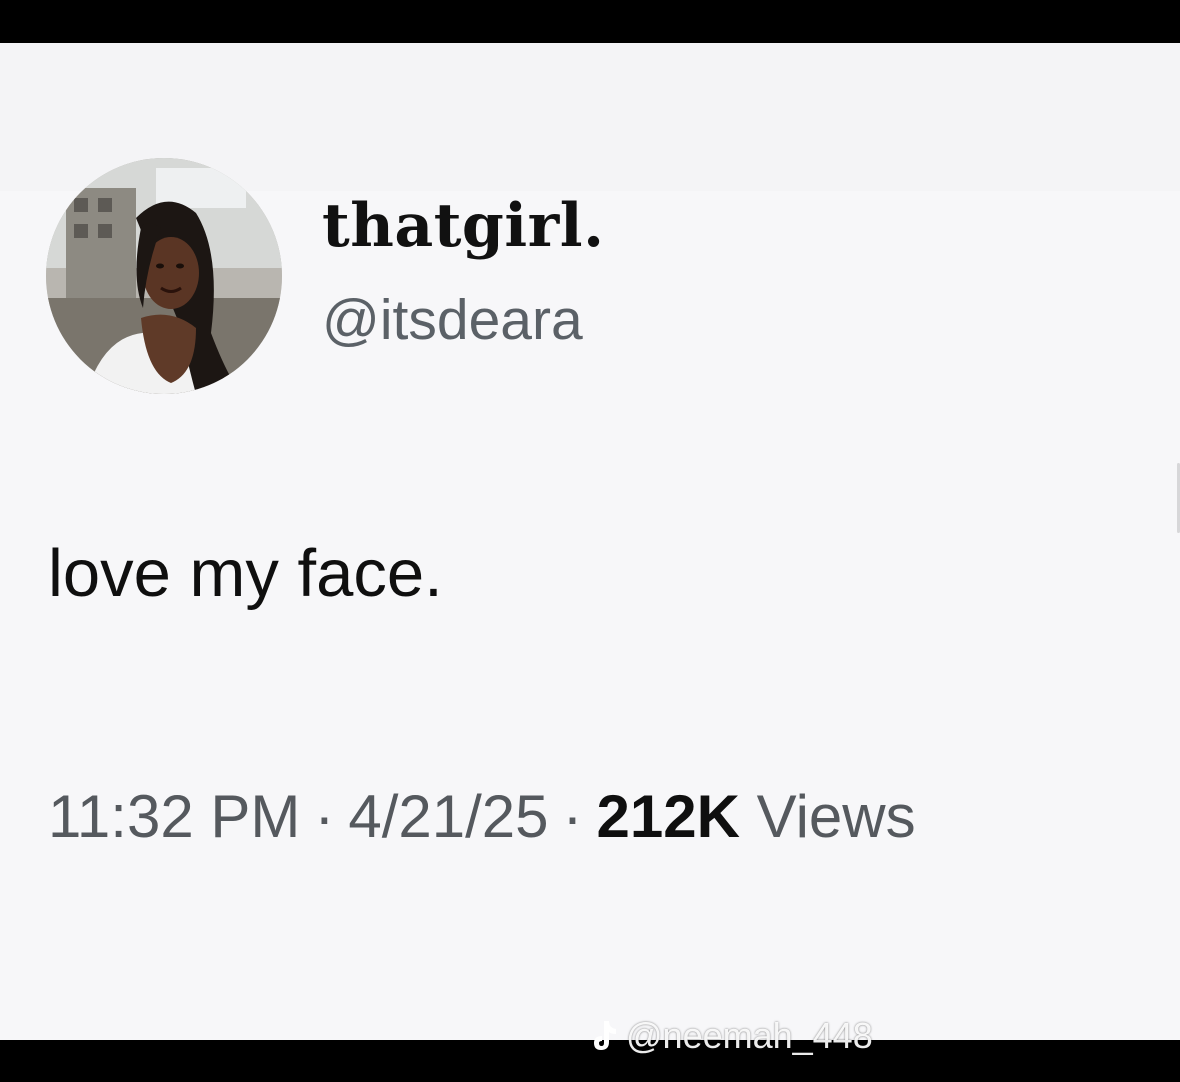 The image size is (1180, 1082). What do you see at coordinates (452, 320) in the screenshot?
I see `user-handle: @itsdeara` at bounding box center [452, 320].